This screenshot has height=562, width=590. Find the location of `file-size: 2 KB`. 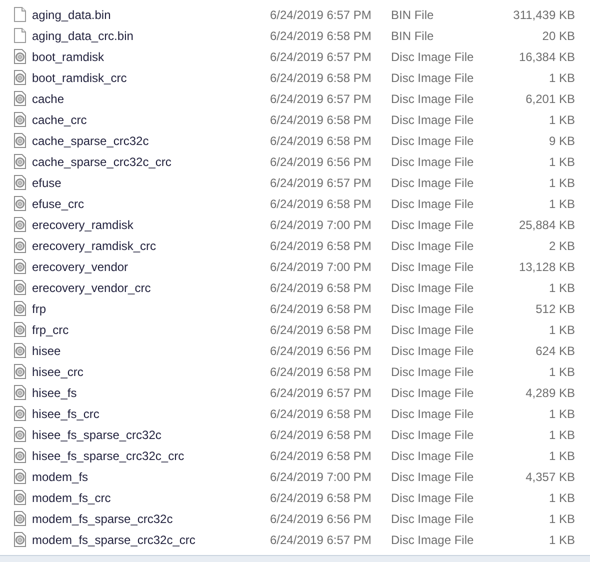

file-size: 2 KB is located at coordinates (561, 246).